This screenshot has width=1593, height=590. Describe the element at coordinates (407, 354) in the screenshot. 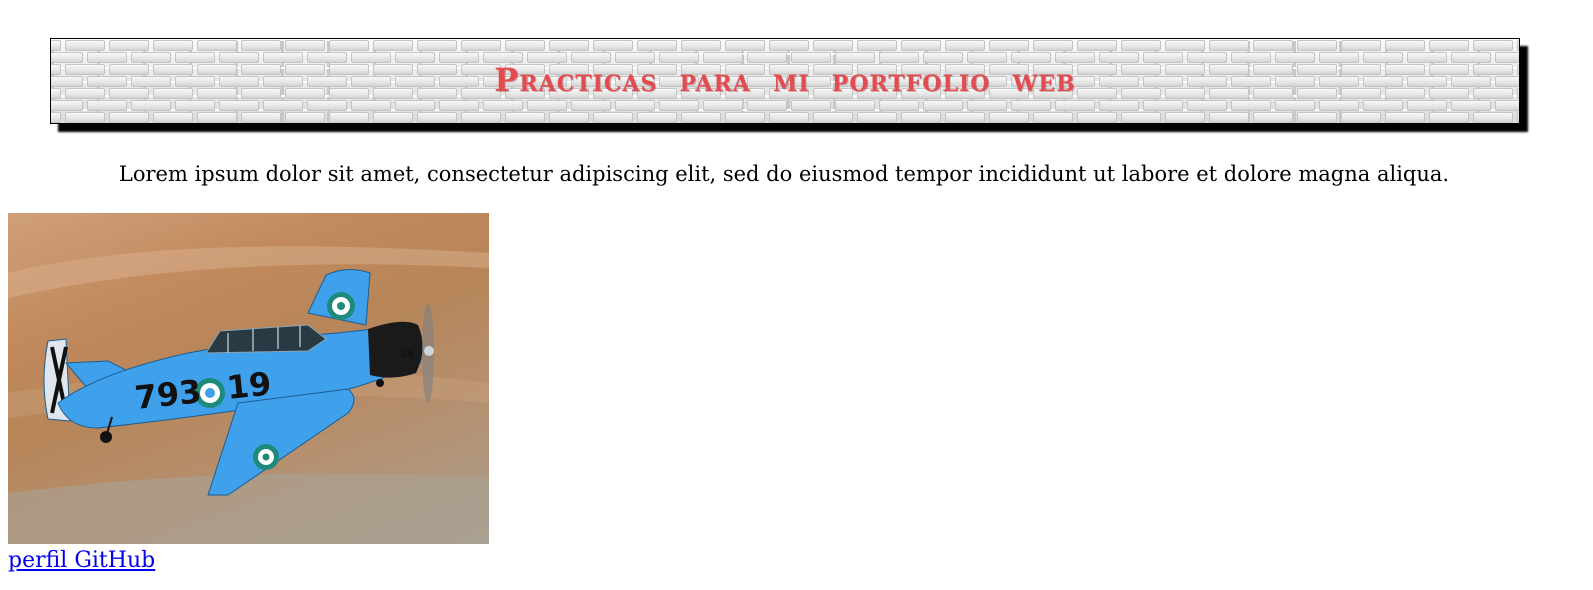

I see `aircraft-nose-number: 19` at that location.